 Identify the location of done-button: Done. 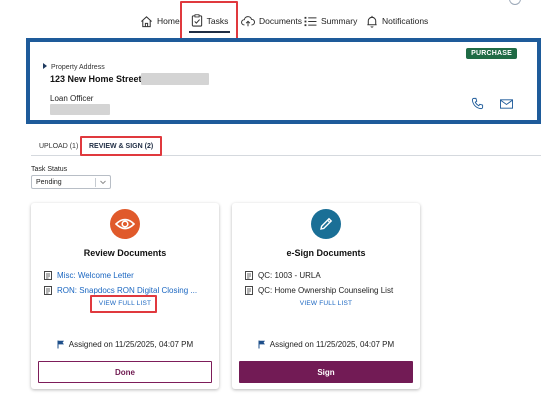
(125, 372).